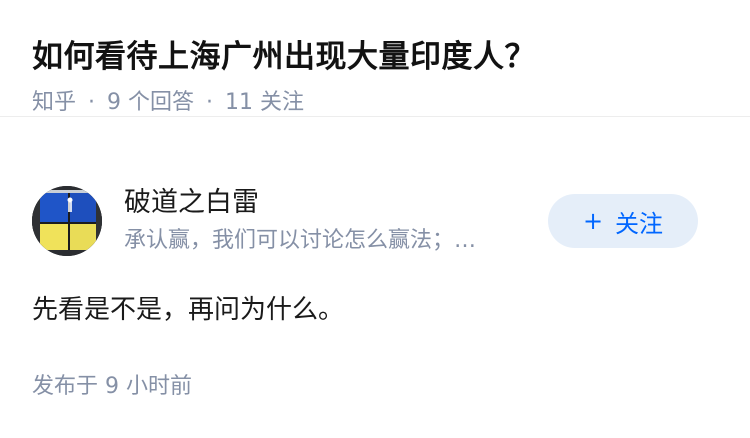 Image resolution: width=750 pixels, height=438 pixels. What do you see at coordinates (54, 103) in the screenshot?
I see `source-label: 知乎` at bounding box center [54, 103].